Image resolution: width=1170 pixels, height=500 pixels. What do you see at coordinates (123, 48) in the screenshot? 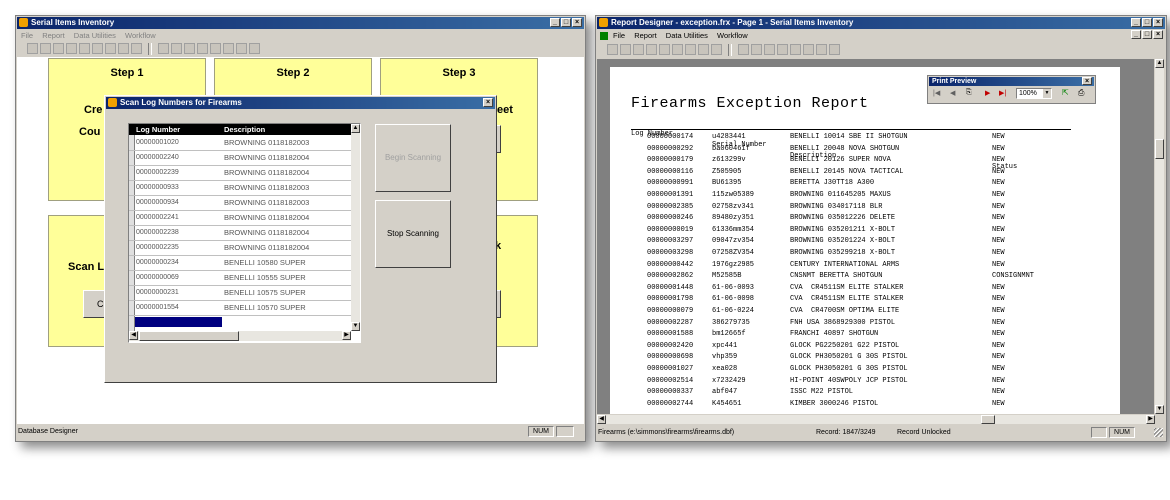
I see `print-tool-icon` at bounding box center [123, 48].